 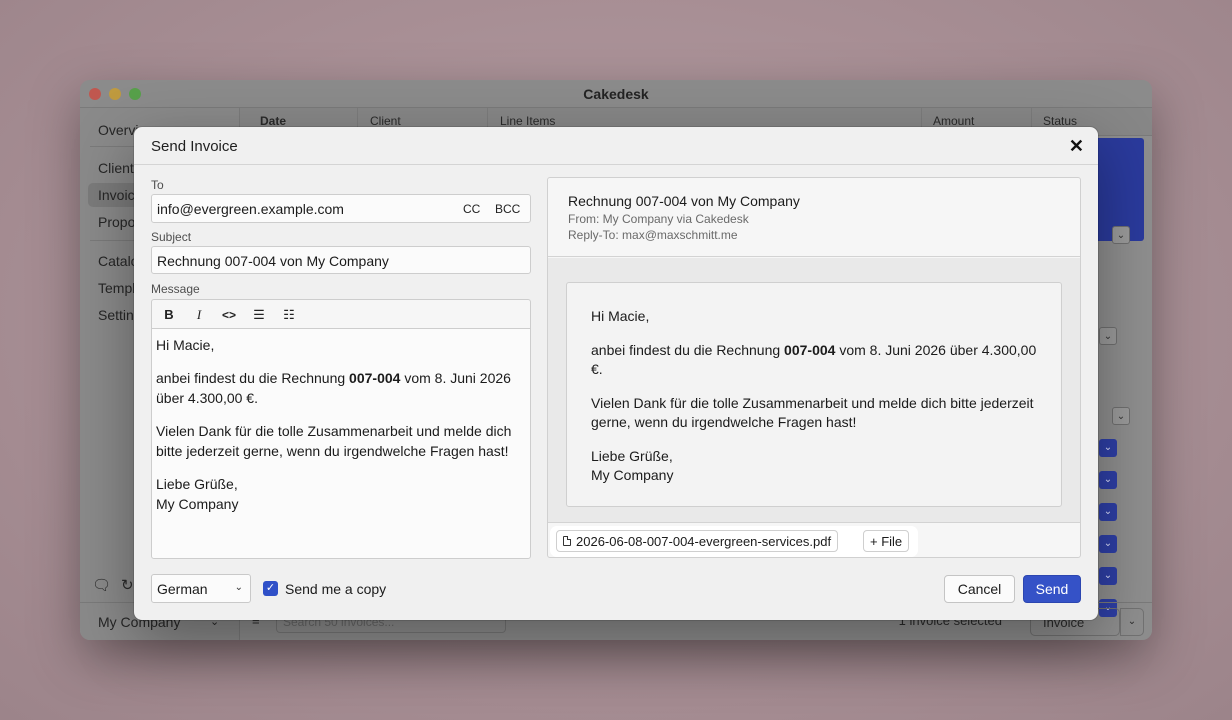 What do you see at coordinates (270, 588) in the screenshot?
I see `send-copy-checkbox: ✓` at bounding box center [270, 588].